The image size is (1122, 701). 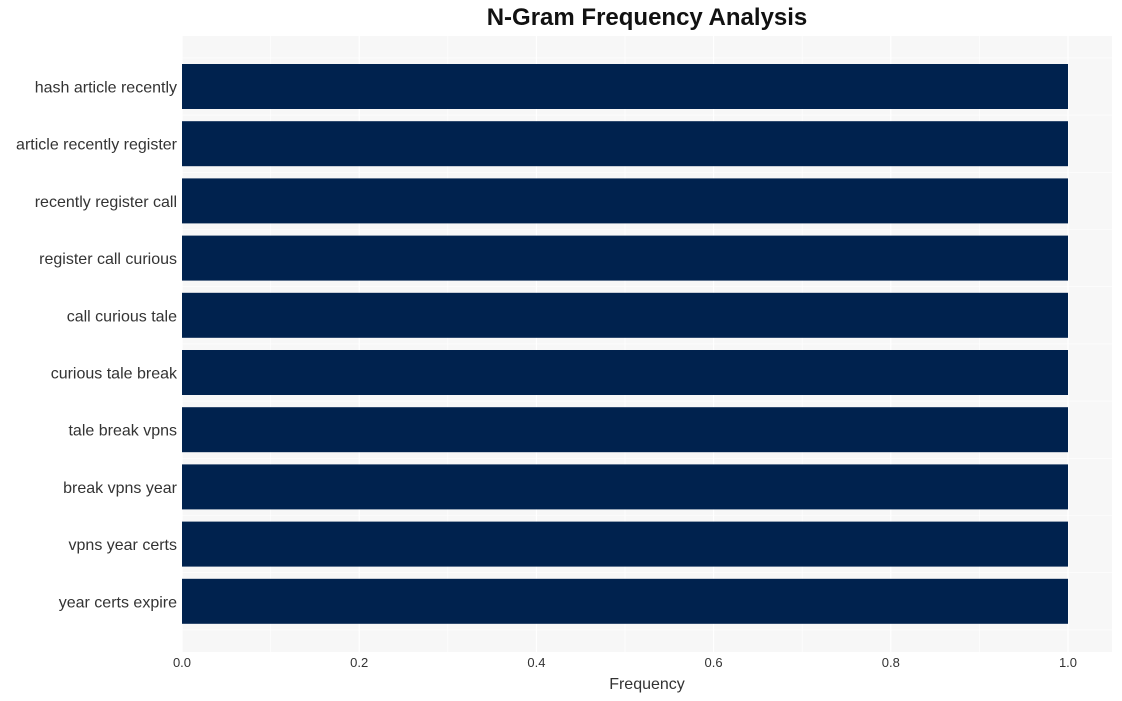 What do you see at coordinates (123, 545) in the screenshot?
I see `y-tick-label: vpns year certs` at bounding box center [123, 545].